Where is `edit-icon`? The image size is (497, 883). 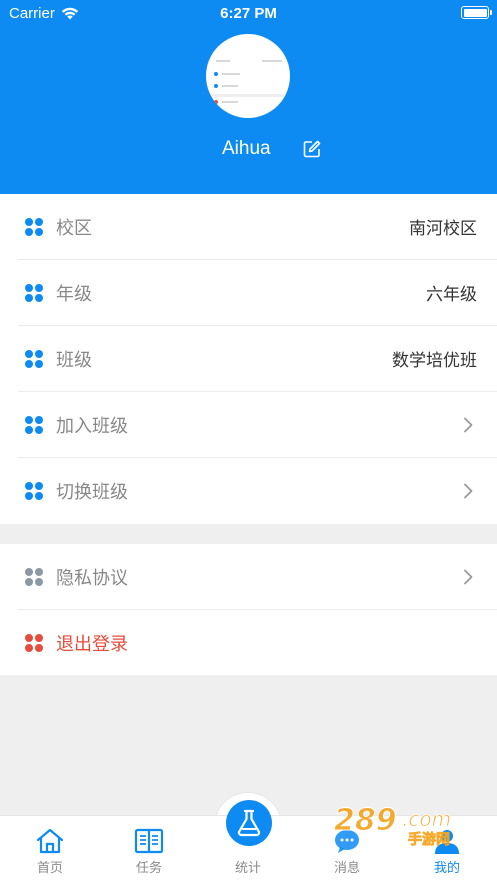 edit-icon is located at coordinates (312, 149).